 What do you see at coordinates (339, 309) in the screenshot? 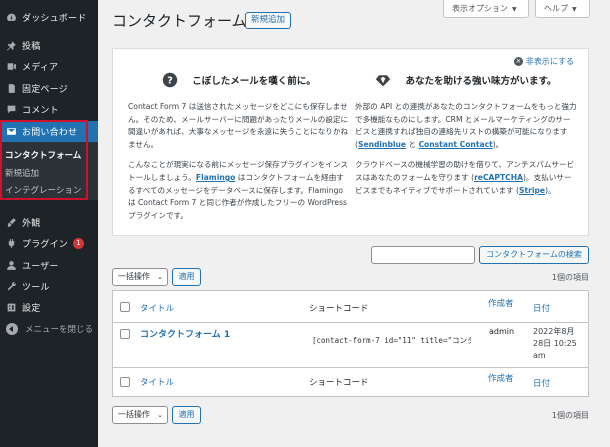
I see `column-shortcode-header: ショートコード` at bounding box center [339, 309].